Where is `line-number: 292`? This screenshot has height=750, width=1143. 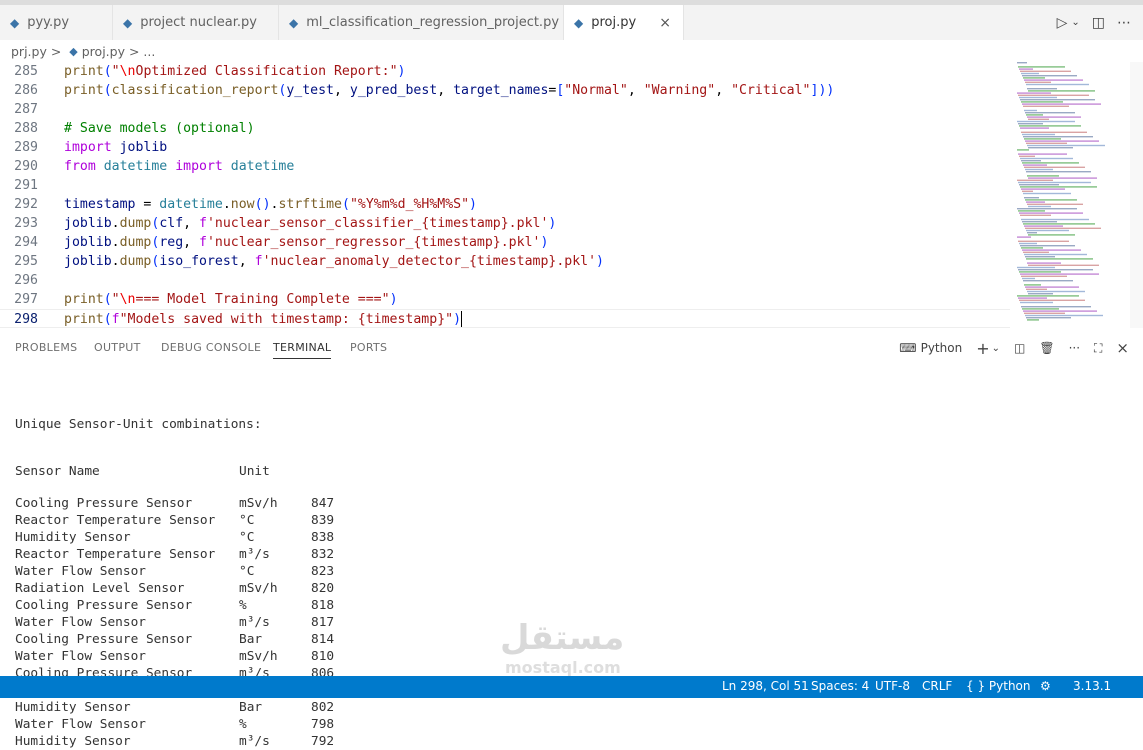 line-number: 292 is located at coordinates (26, 204).